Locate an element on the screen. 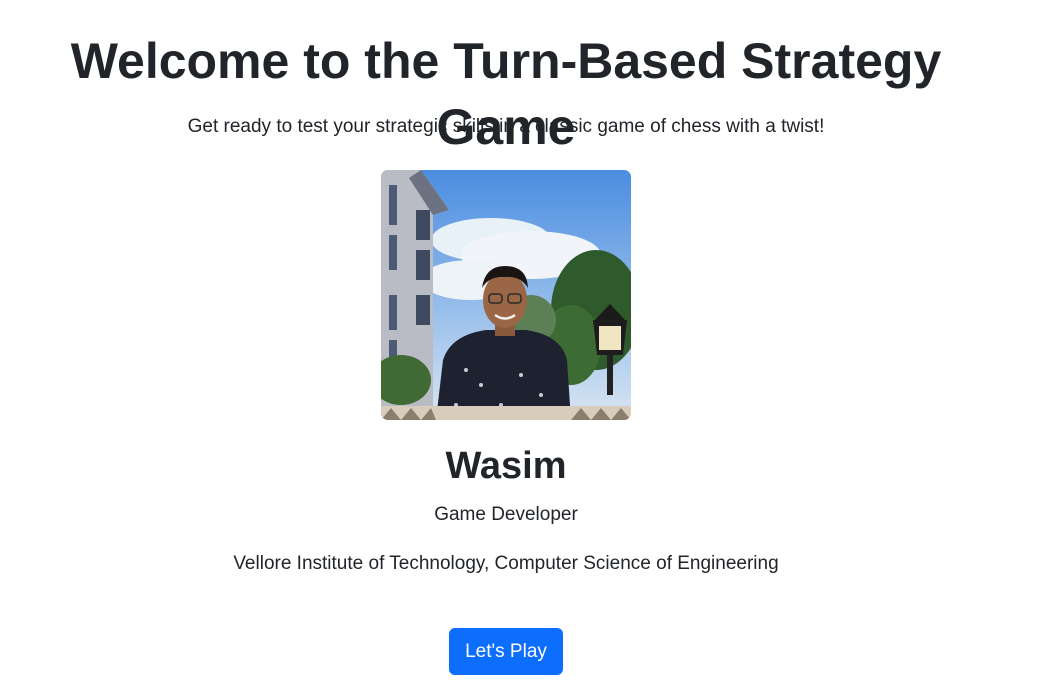 The height and width of the screenshot is (698, 1052). profile-role: Game Developer is located at coordinates (506, 514).